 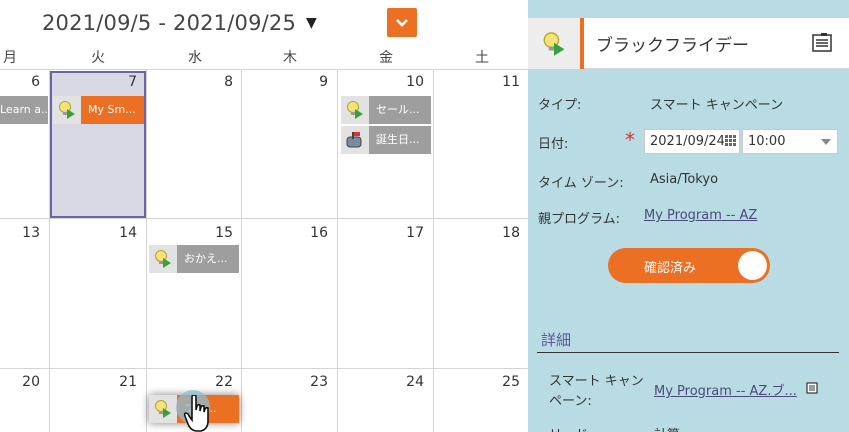 What do you see at coordinates (224, 382) in the screenshot?
I see `day-number: 22` at bounding box center [224, 382].